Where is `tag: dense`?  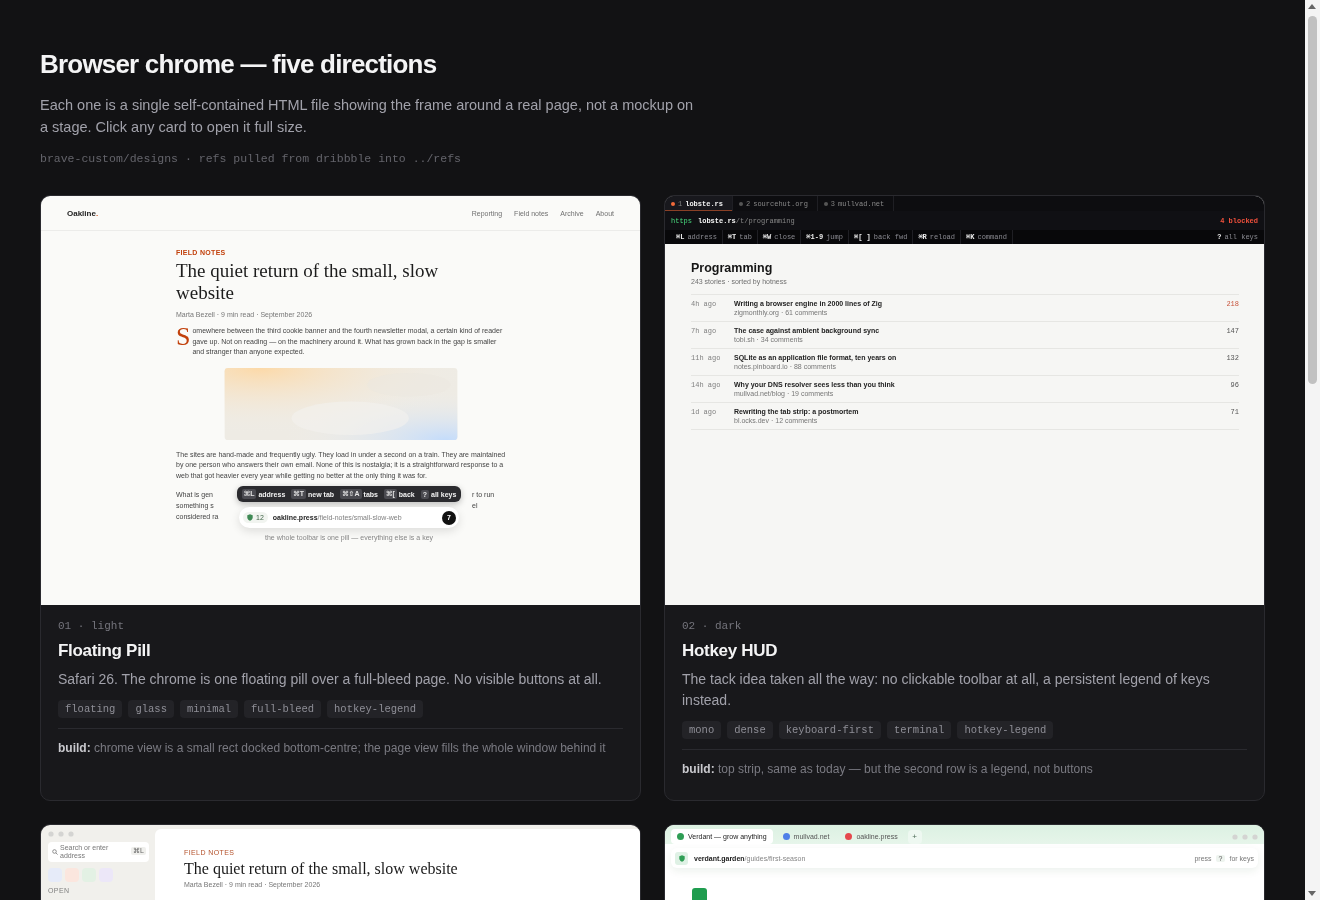 tag: dense is located at coordinates (750, 730).